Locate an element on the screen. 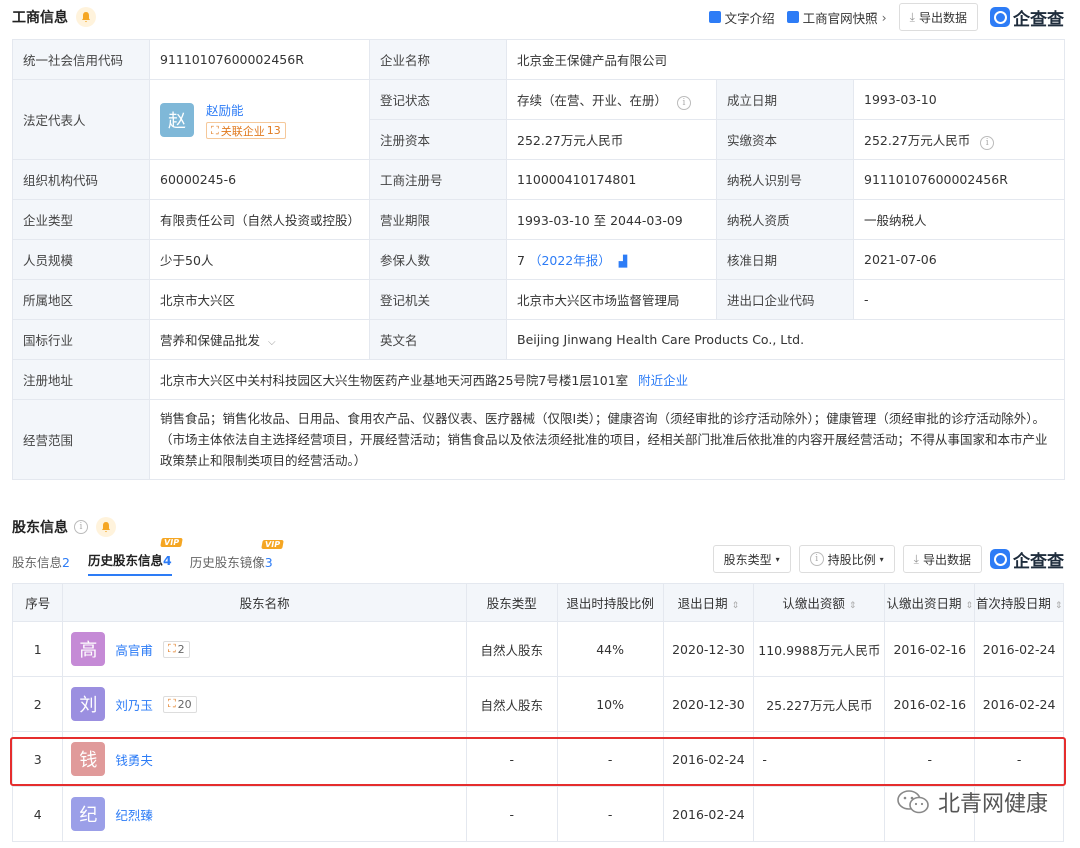  avatar: 钱 is located at coordinates (88, 759).